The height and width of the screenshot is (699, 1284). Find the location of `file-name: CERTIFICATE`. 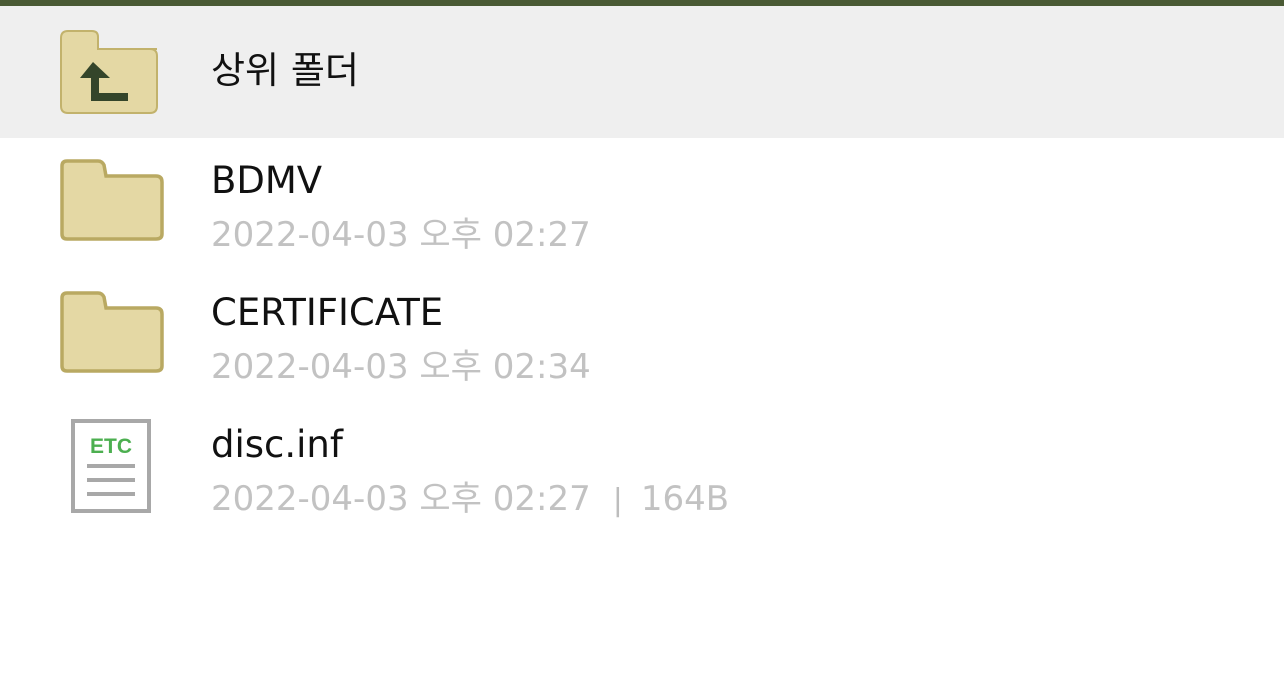

file-name: CERTIFICATE is located at coordinates (327, 312).